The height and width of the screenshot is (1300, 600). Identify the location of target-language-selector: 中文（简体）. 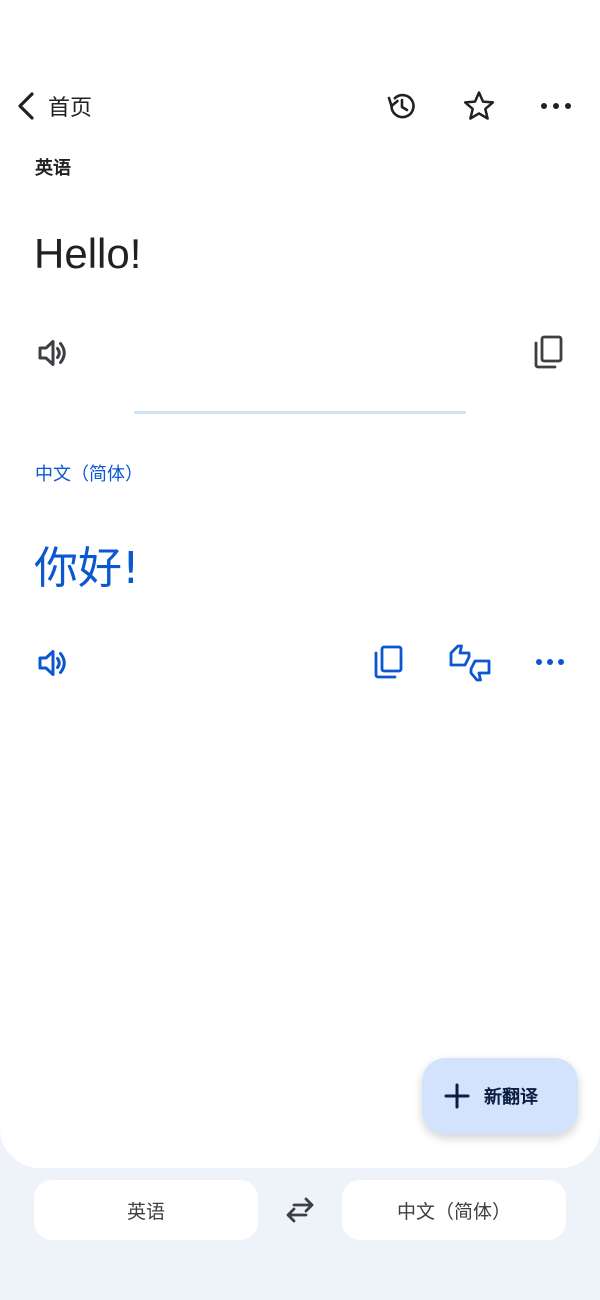
(454, 1210).